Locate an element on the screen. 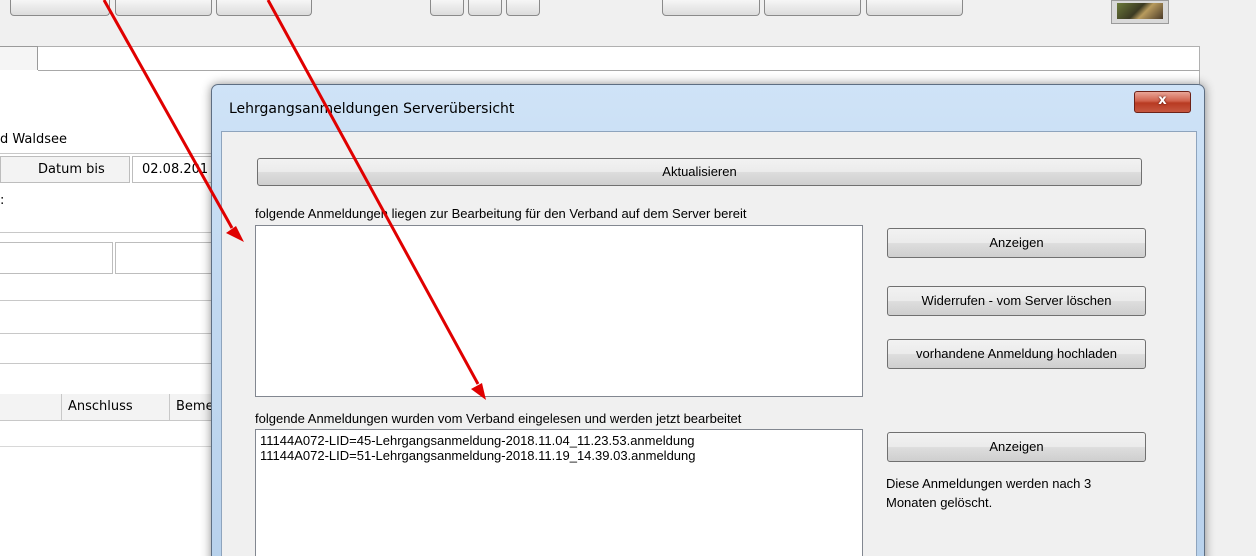  column-header-anschluss: Anschluss is located at coordinates (116, 407).